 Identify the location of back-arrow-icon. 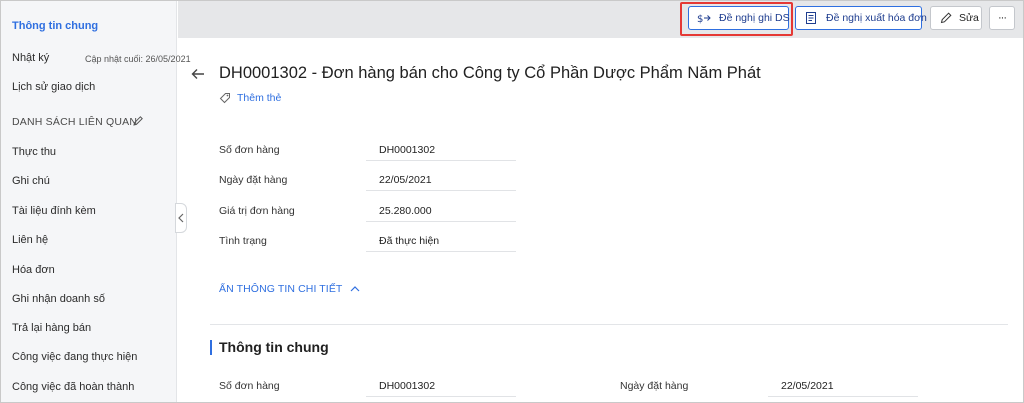
(198, 74).